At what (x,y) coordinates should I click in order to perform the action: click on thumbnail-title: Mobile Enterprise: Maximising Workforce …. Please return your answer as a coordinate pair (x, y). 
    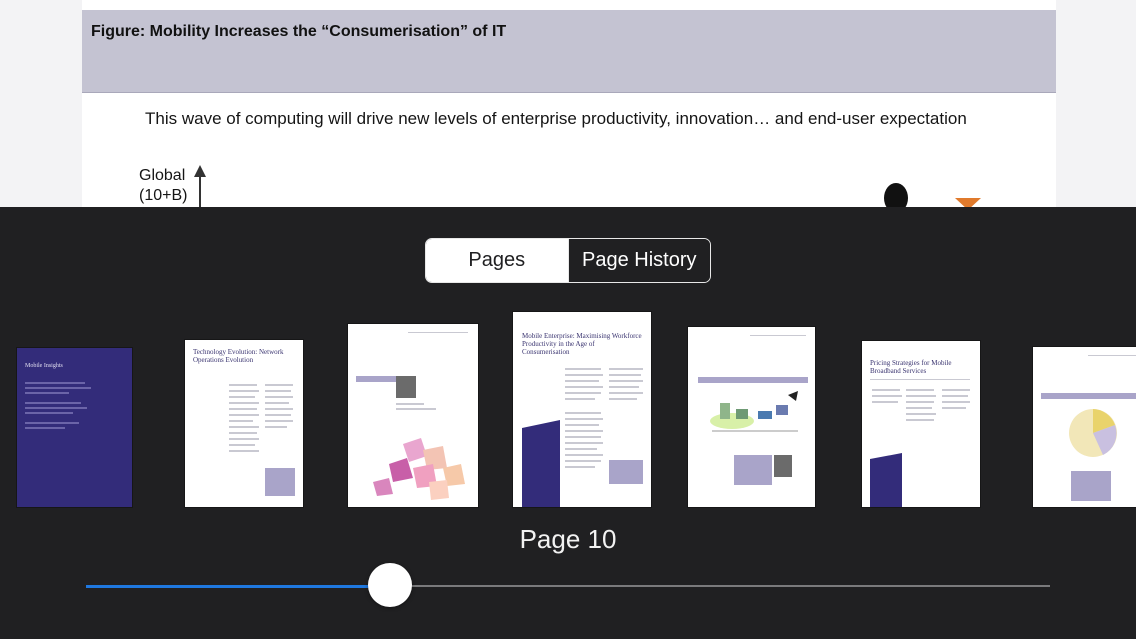
    Looking at the image, I should click on (582, 344).